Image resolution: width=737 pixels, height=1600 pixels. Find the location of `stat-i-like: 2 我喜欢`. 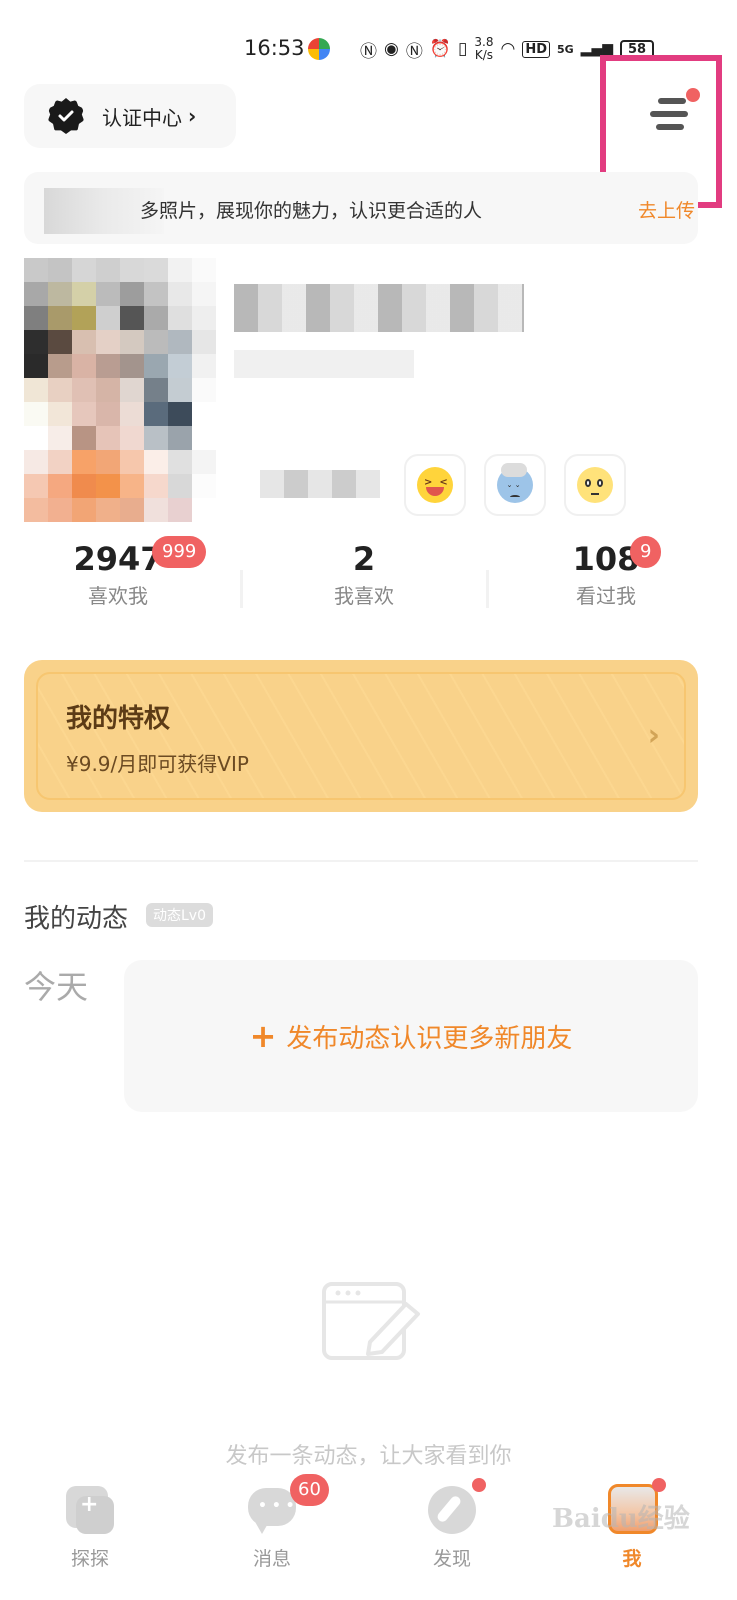

stat-i-like: 2 我喜欢 is located at coordinates (364, 574).